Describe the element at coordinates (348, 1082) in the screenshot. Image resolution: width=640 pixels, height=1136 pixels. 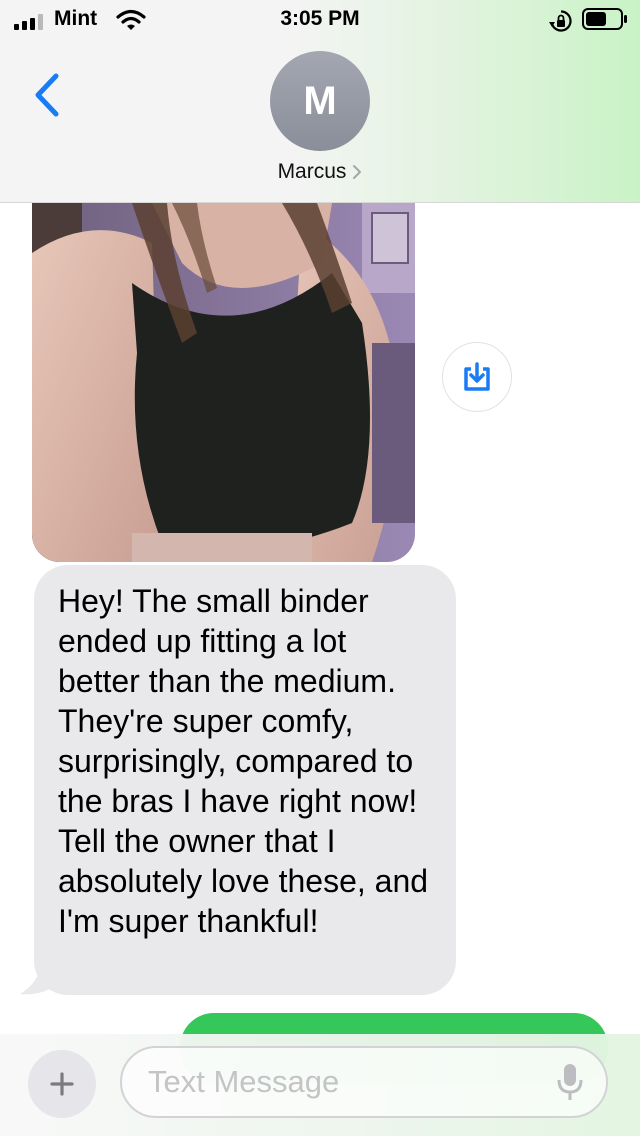
I see `text-message-input` at that location.